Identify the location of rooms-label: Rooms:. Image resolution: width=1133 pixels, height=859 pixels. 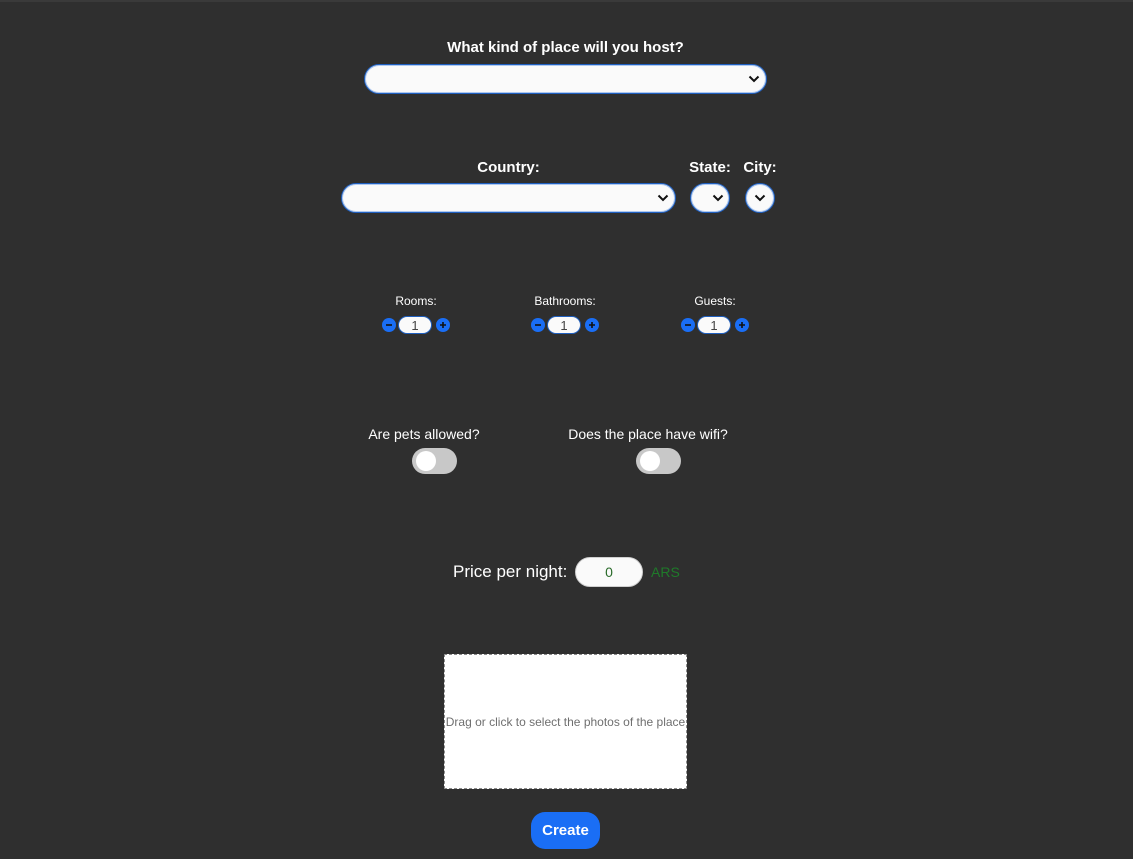
(416, 301).